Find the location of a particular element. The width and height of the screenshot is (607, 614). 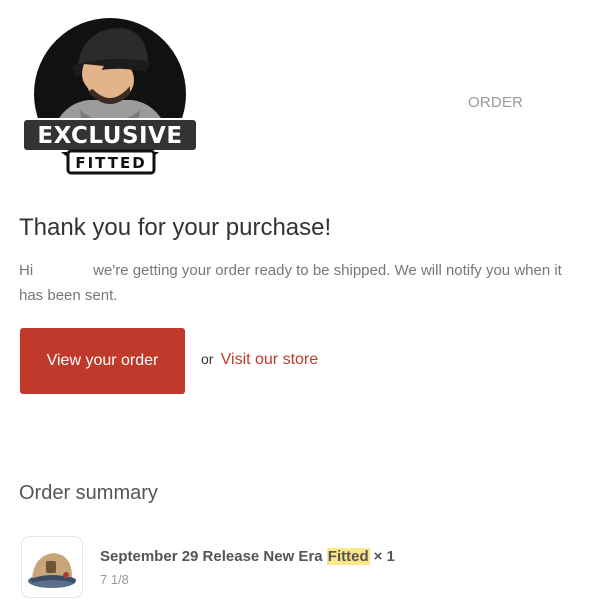

store-logo: EXCLUSIVE FITTED is located at coordinates (110, 99).